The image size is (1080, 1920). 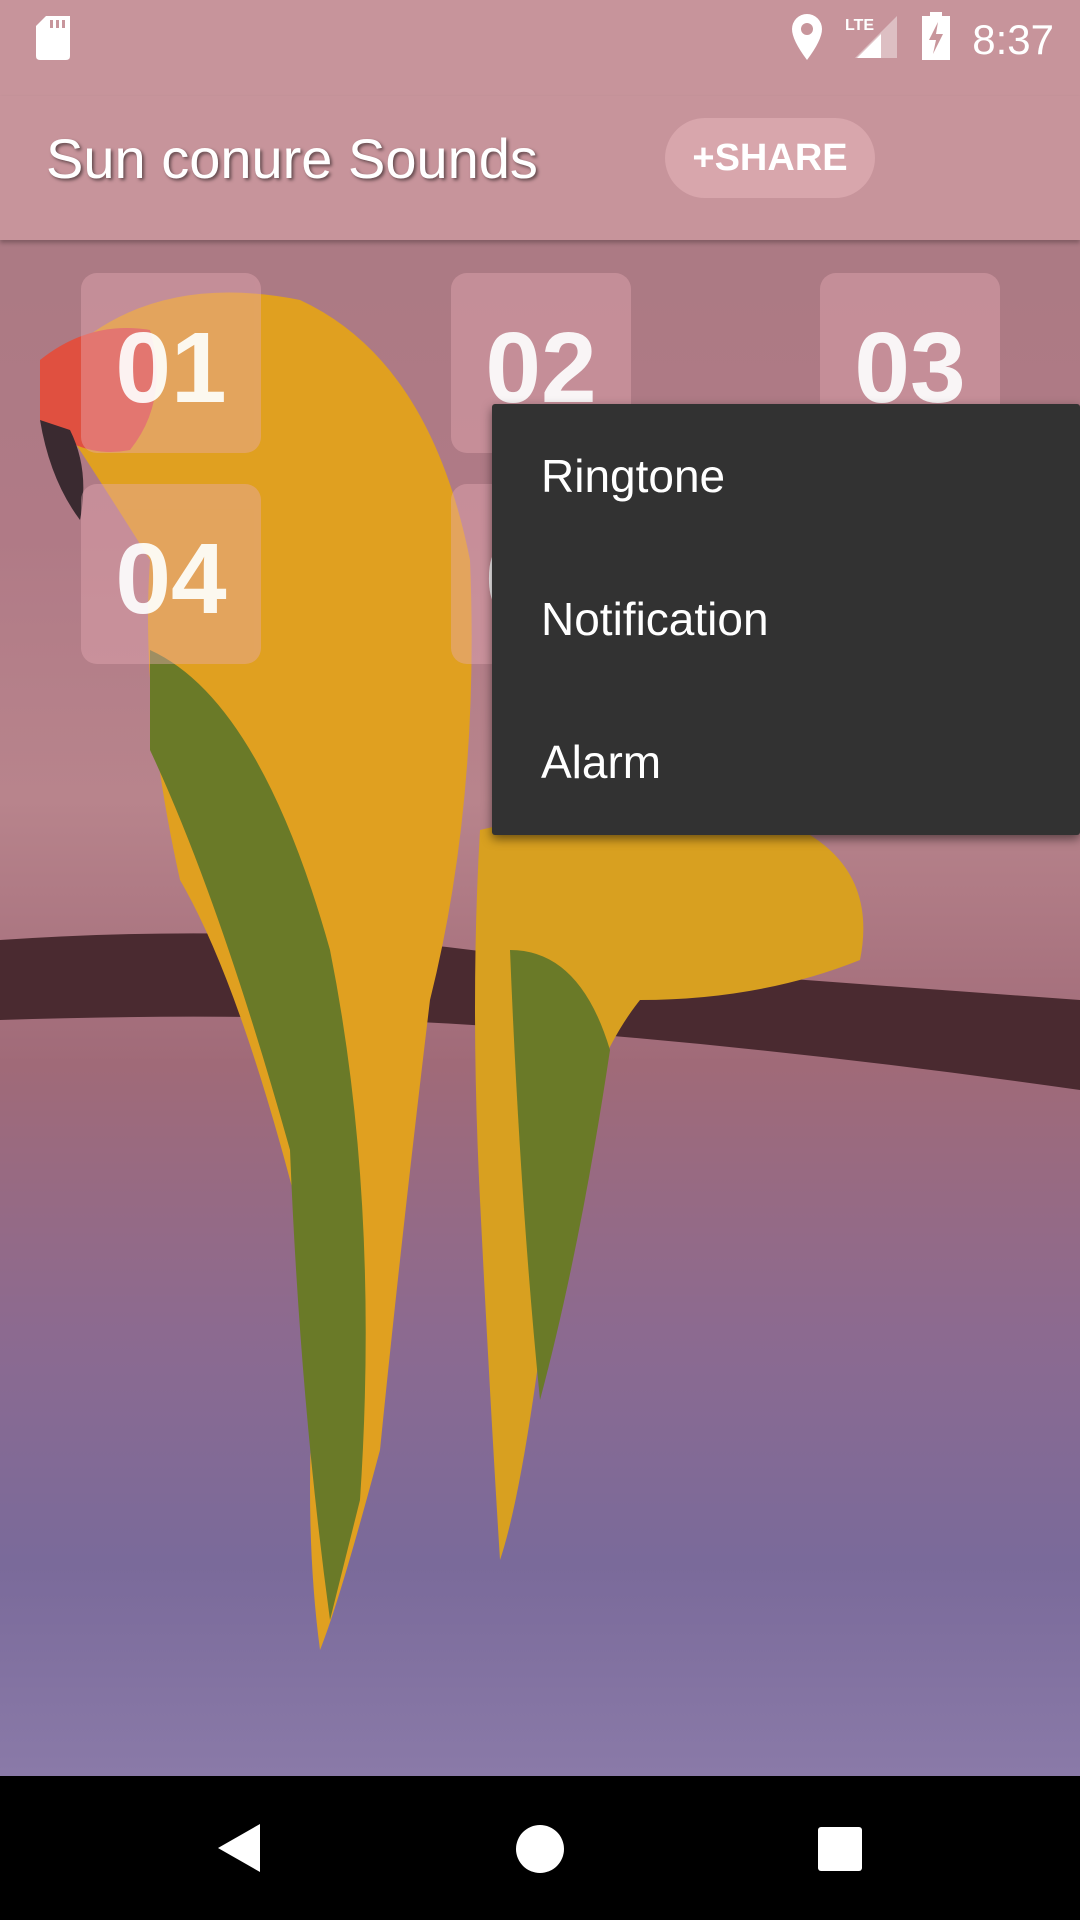 What do you see at coordinates (786, 761) in the screenshot?
I see `menu-item-alarm: Alarm` at bounding box center [786, 761].